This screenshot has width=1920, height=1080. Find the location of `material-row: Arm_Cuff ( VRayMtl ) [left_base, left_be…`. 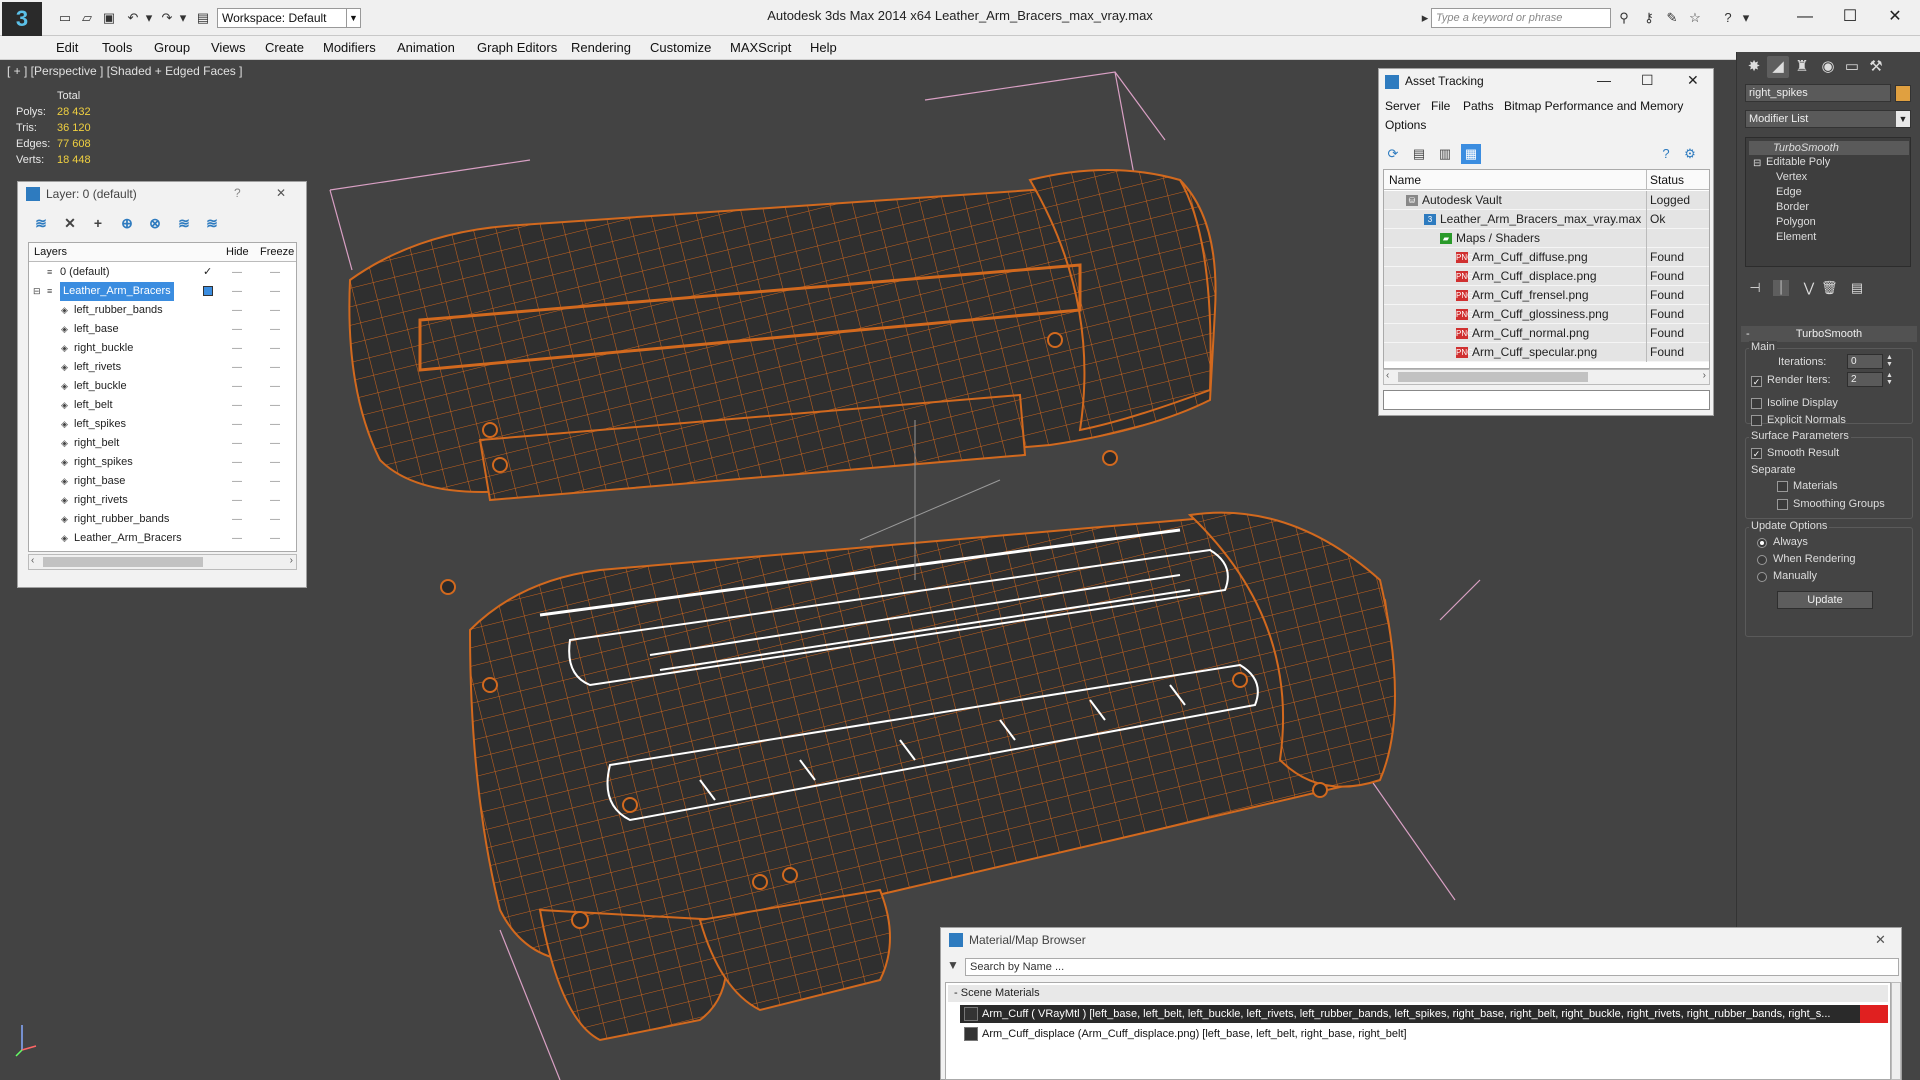

material-row: Arm_Cuff ( VRayMtl ) [left_base, left_be… is located at coordinates (1424, 1014).